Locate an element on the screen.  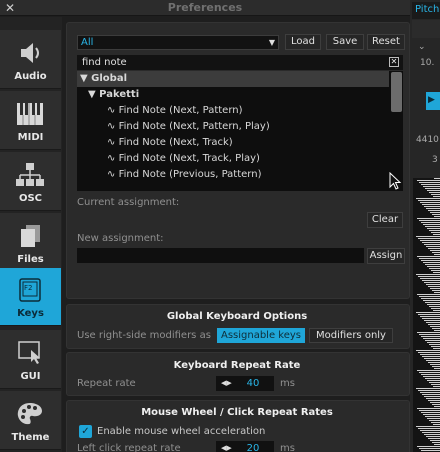
option-assignable-keys: Assignable keys is located at coordinates (261, 335).